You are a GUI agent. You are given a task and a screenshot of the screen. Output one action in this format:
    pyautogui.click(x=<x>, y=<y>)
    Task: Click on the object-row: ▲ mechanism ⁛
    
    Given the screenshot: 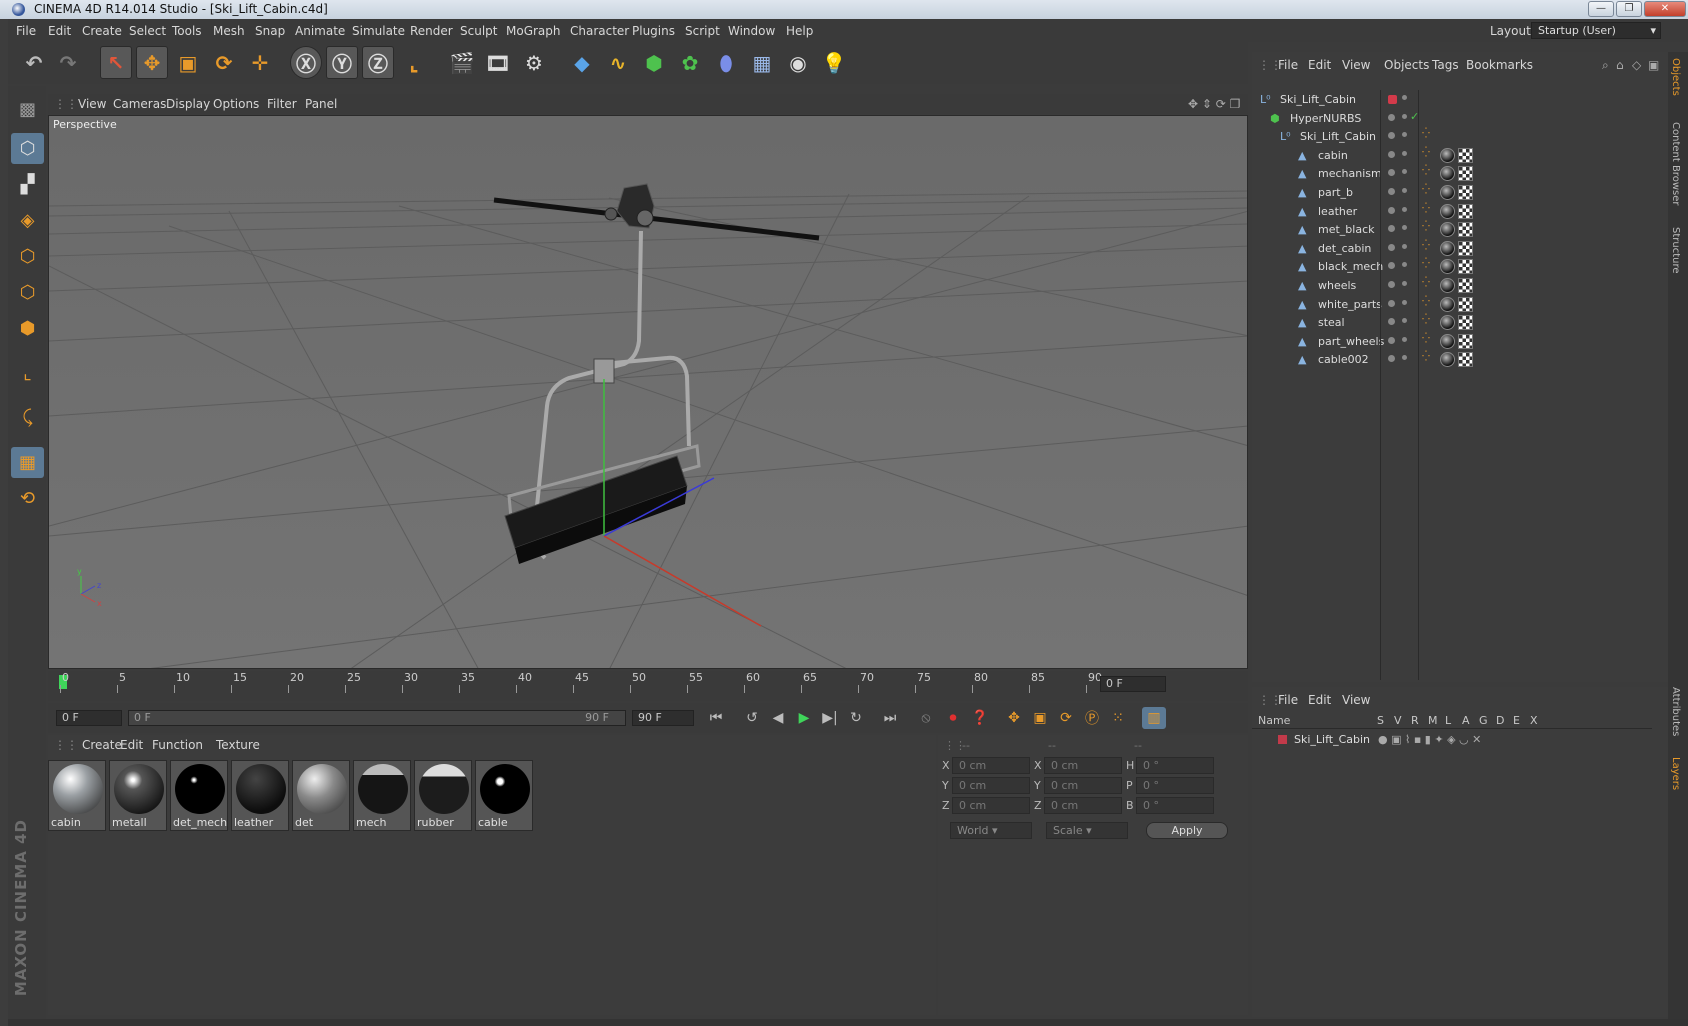 What is the action you would take?
    pyautogui.click(x=1452, y=173)
    